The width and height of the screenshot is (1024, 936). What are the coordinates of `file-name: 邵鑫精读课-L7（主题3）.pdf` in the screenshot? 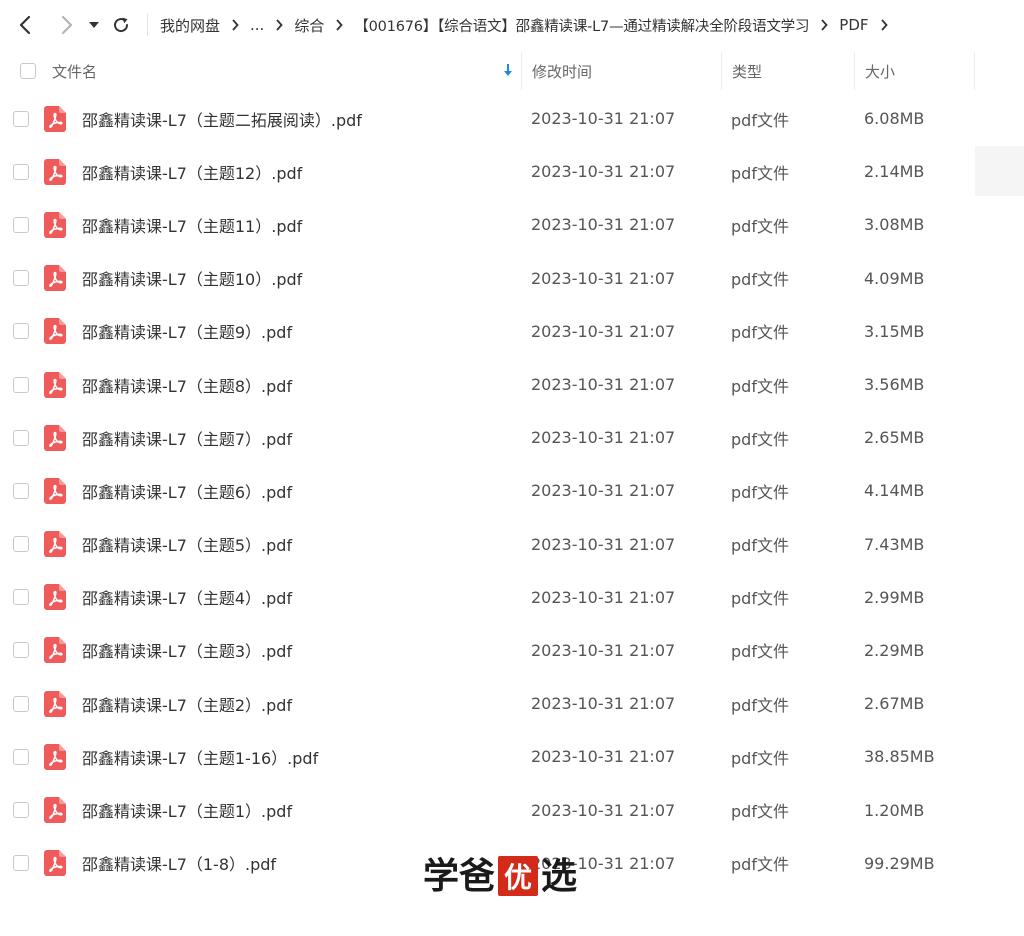 It's located at (301, 650).